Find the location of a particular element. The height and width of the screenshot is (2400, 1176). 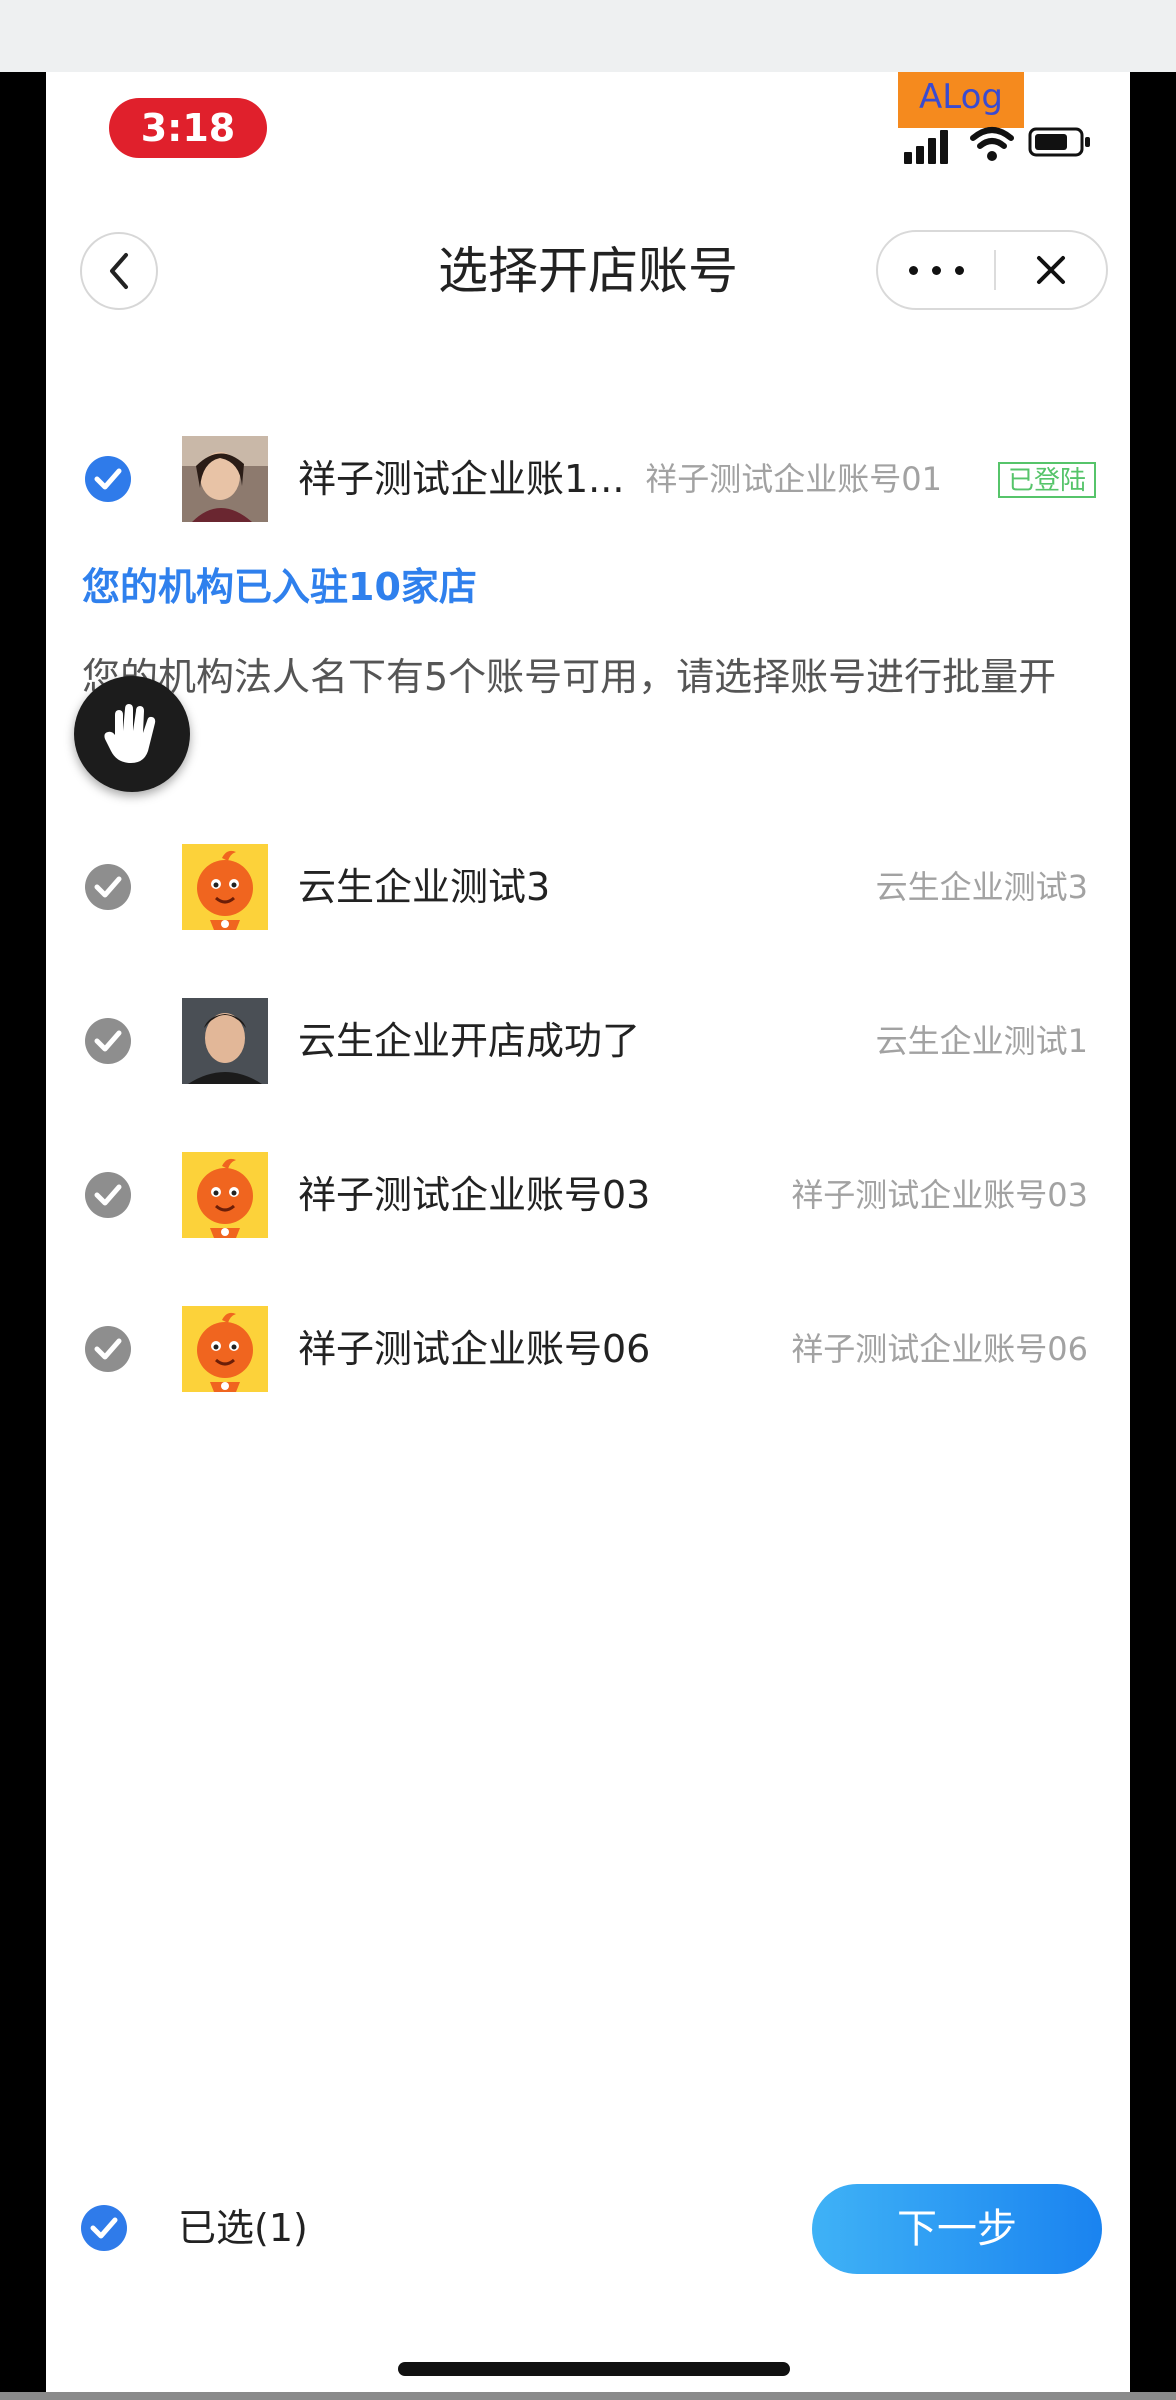

hand-icon is located at coordinates (130, 733).